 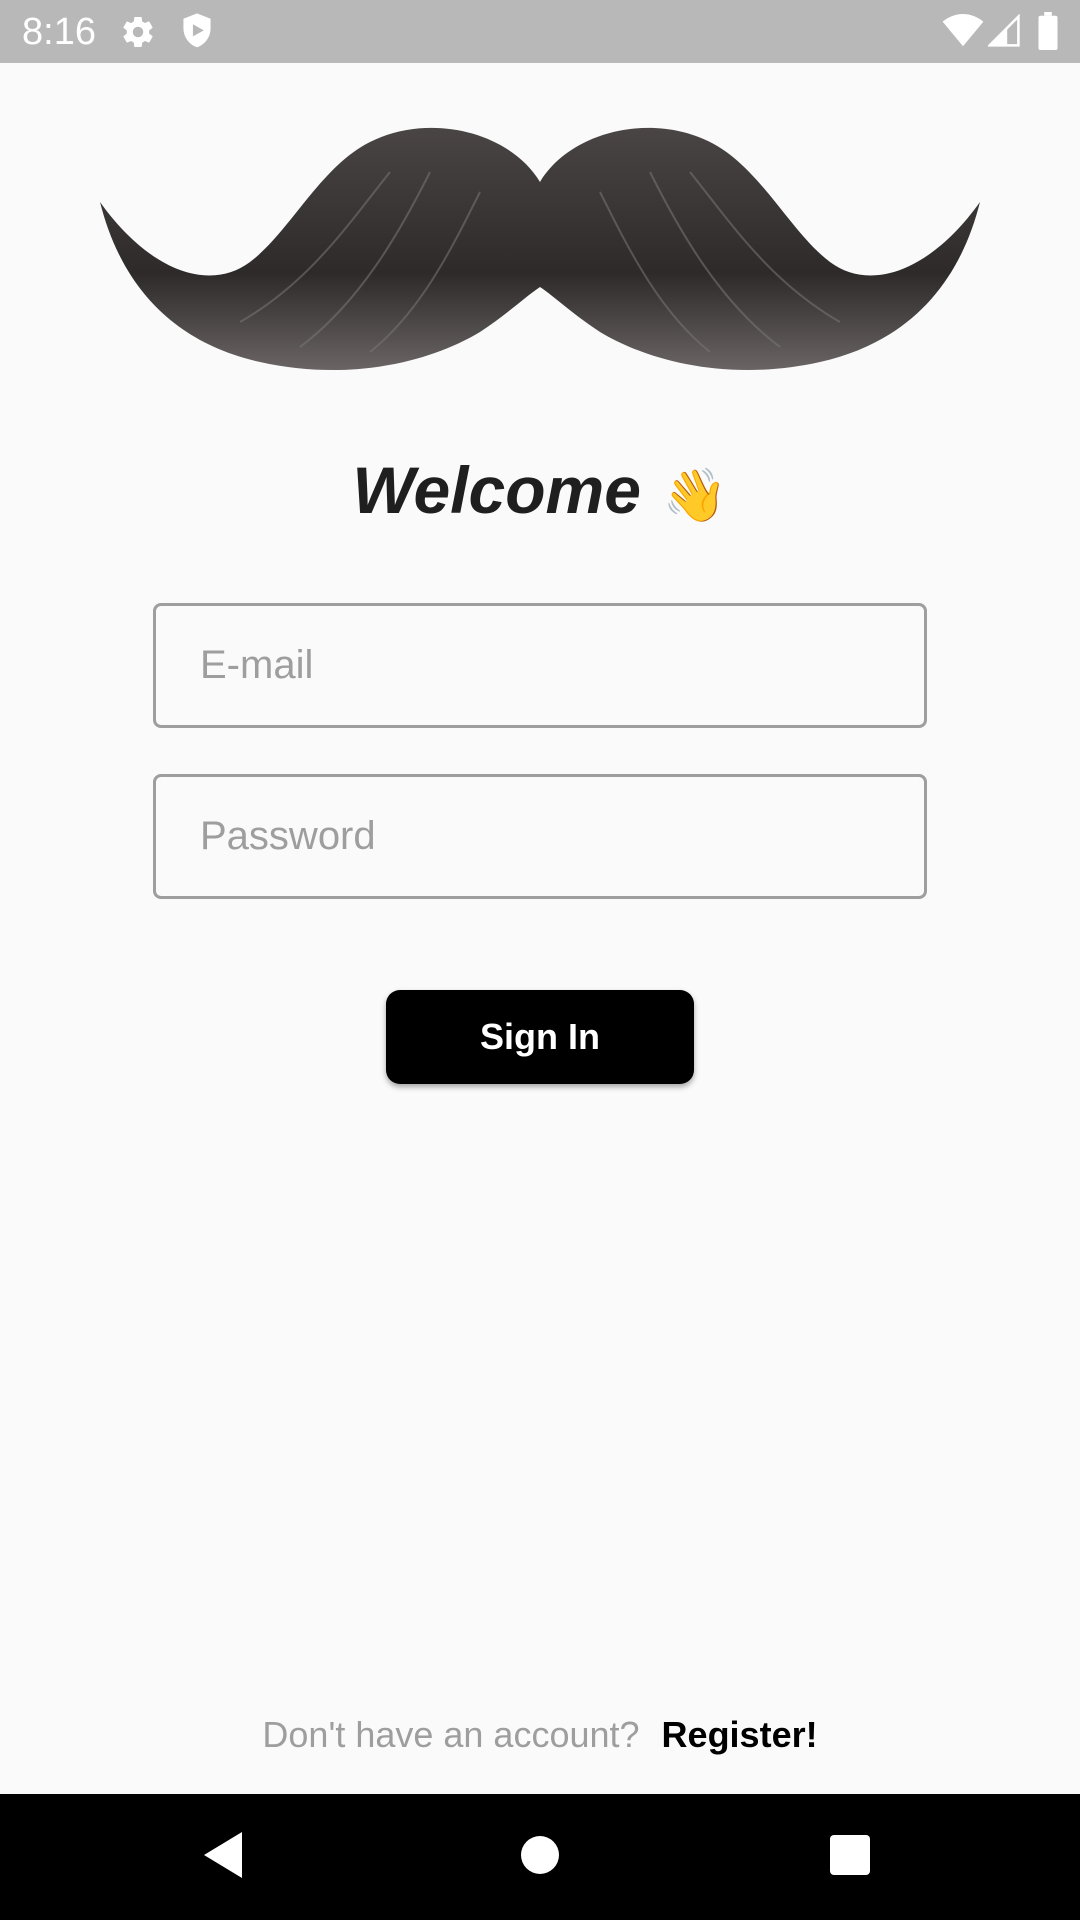 I want to click on welcome-title: Welcome, so click(x=496, y=490).